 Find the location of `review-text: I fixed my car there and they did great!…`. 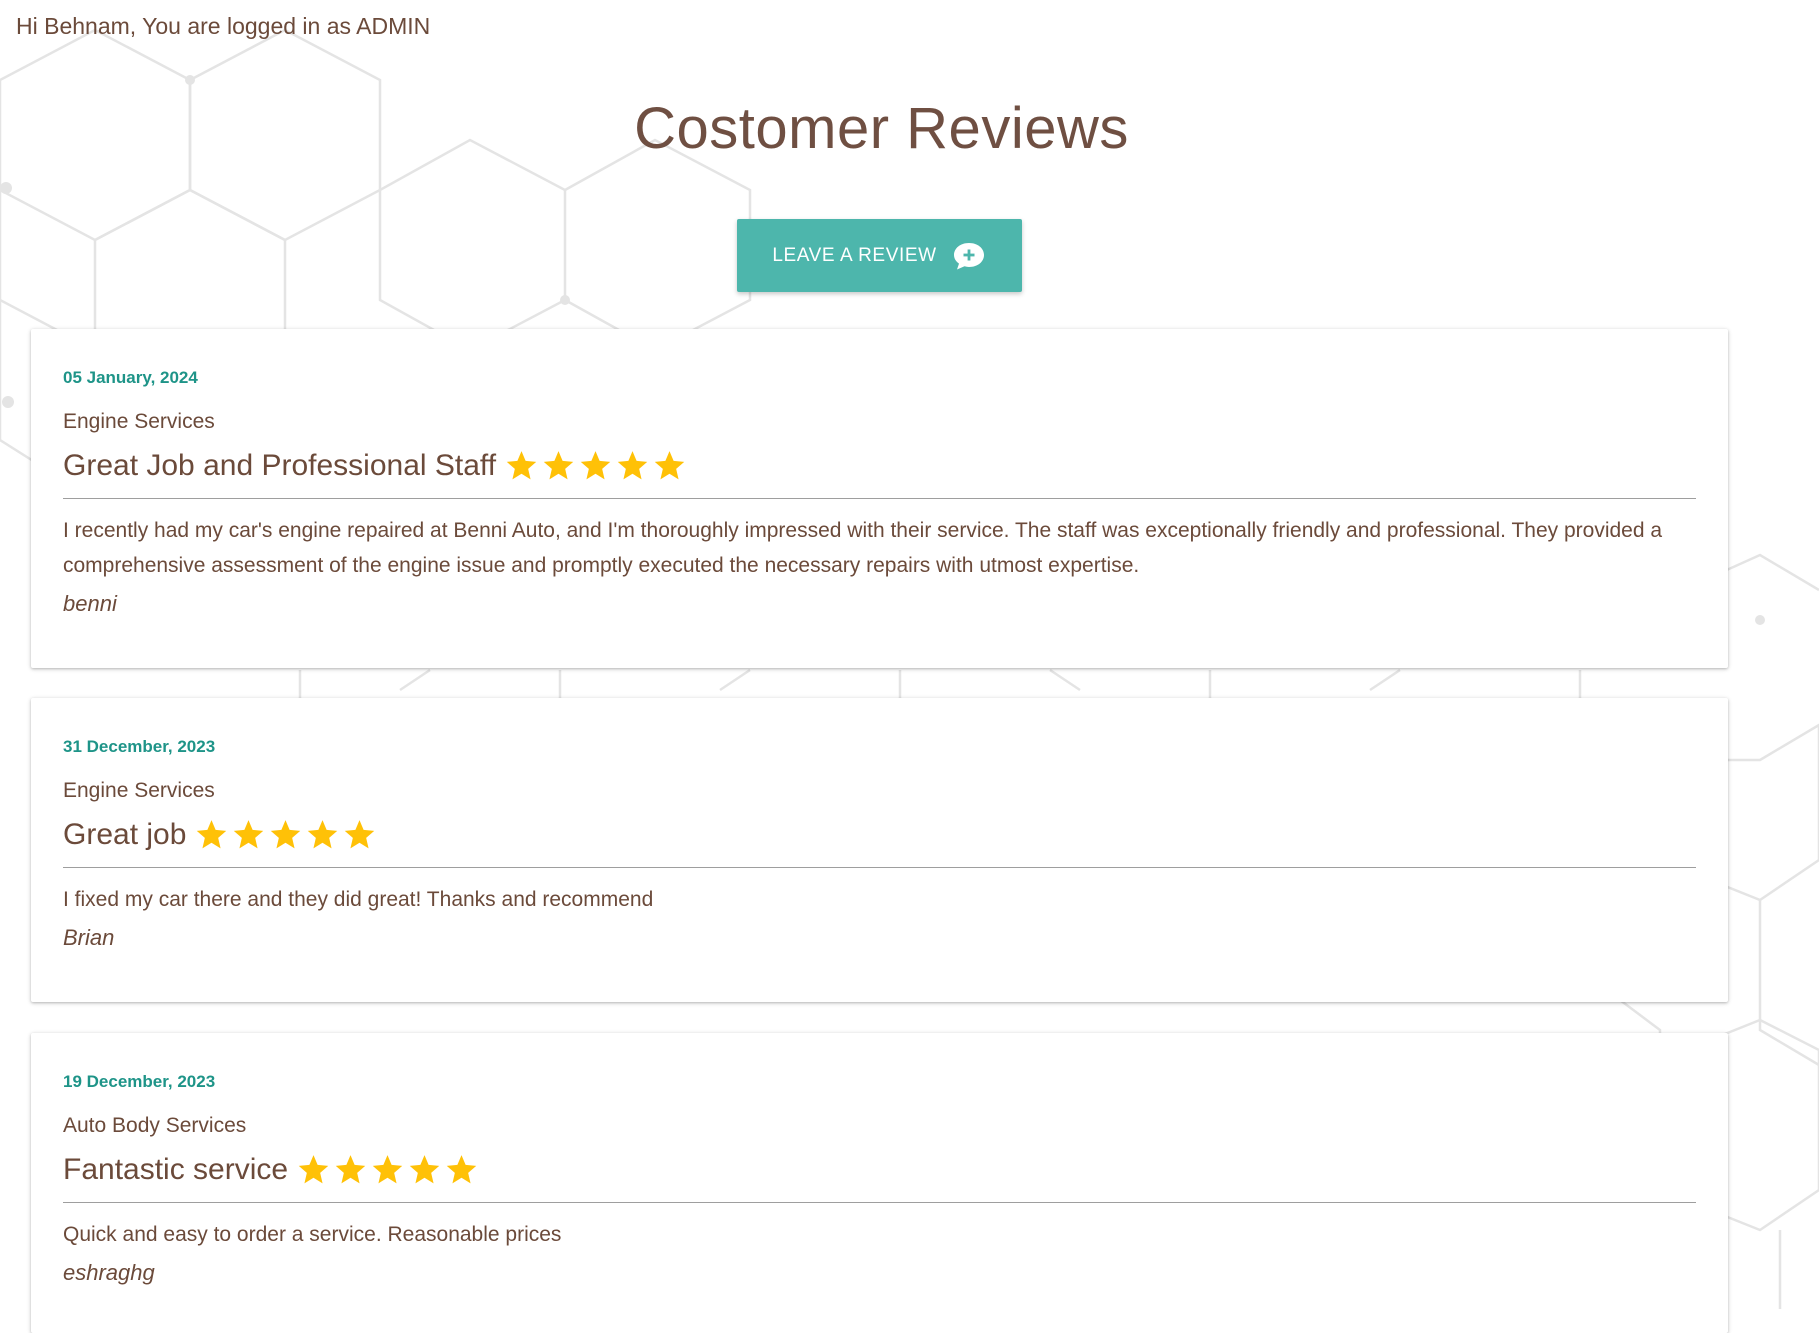

review-text: I fixed my car there and they did great!… is located at coordinates (358, 899).